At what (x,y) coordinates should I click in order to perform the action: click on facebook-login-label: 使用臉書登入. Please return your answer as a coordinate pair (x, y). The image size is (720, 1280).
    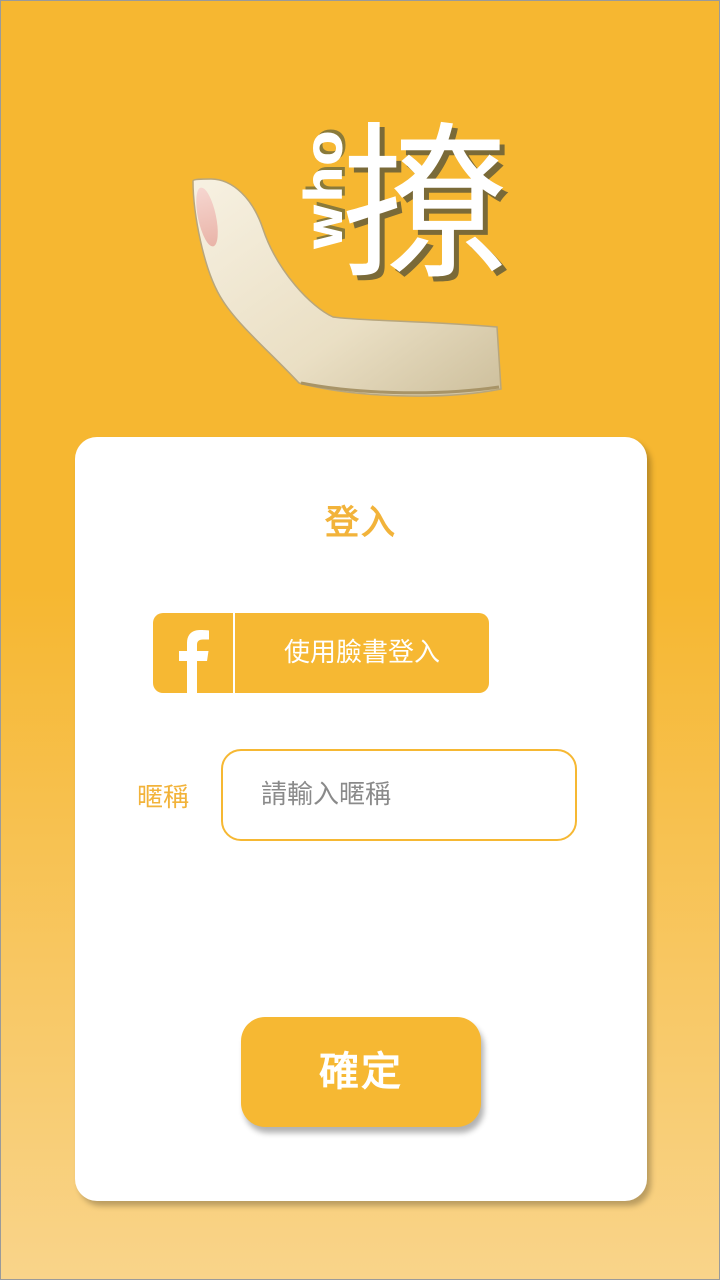
    Looking at the image, I should click on (361, 653).